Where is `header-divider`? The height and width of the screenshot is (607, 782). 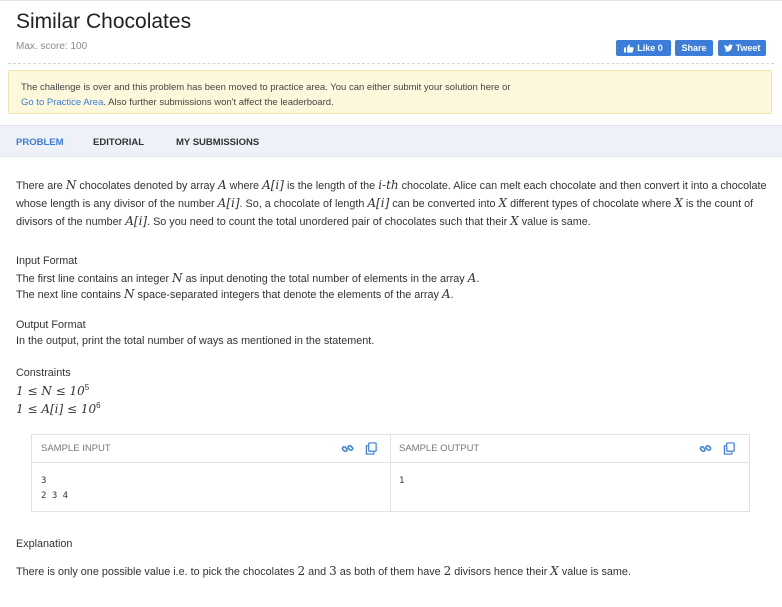
header-divider is located at coordinates (391, 63).